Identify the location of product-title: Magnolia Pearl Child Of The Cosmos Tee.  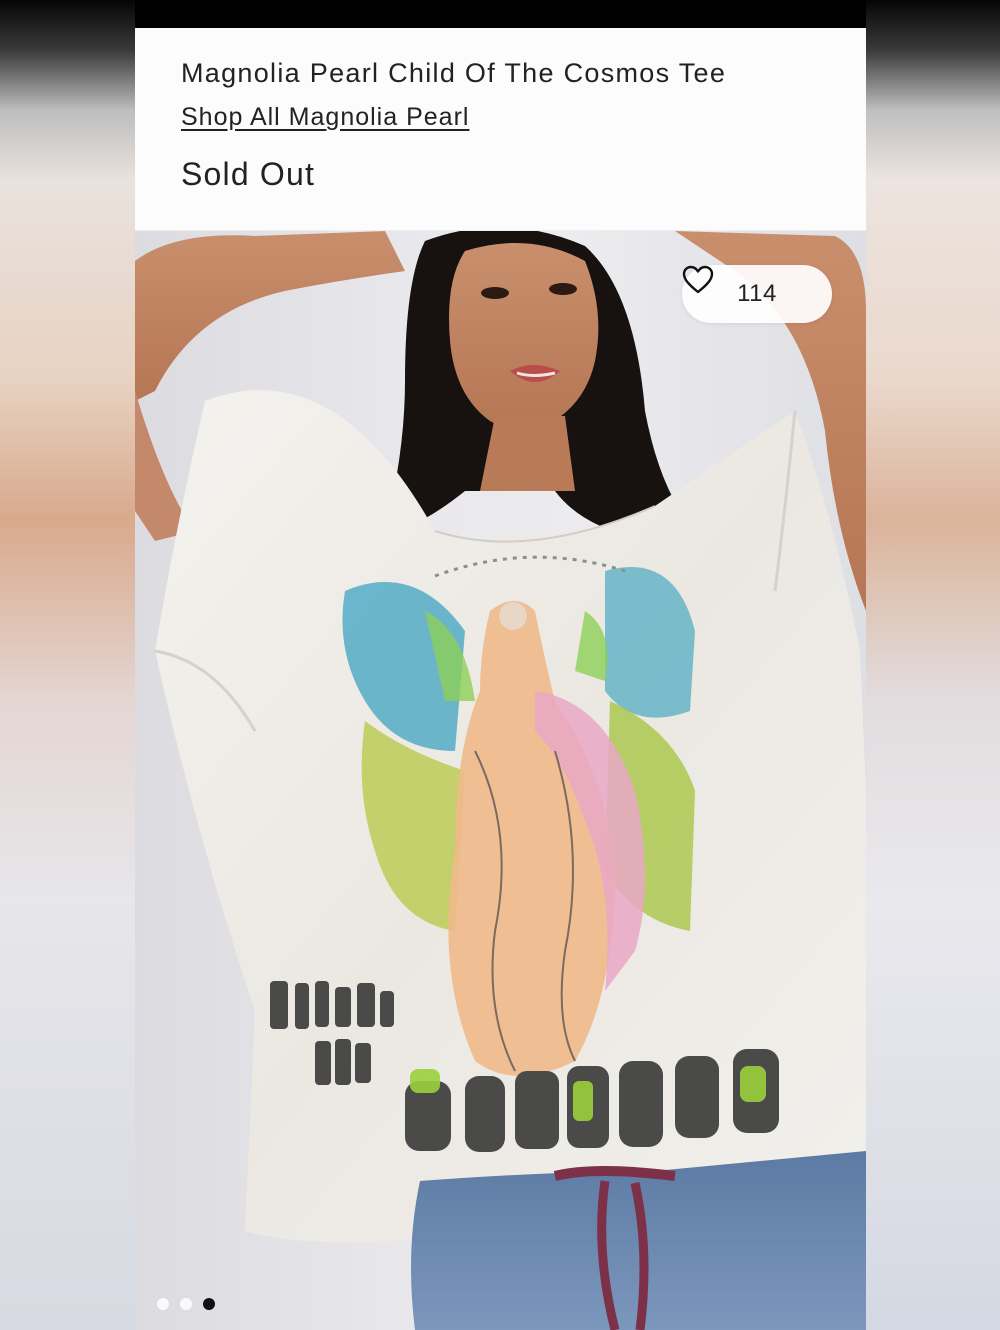
(454, 73).